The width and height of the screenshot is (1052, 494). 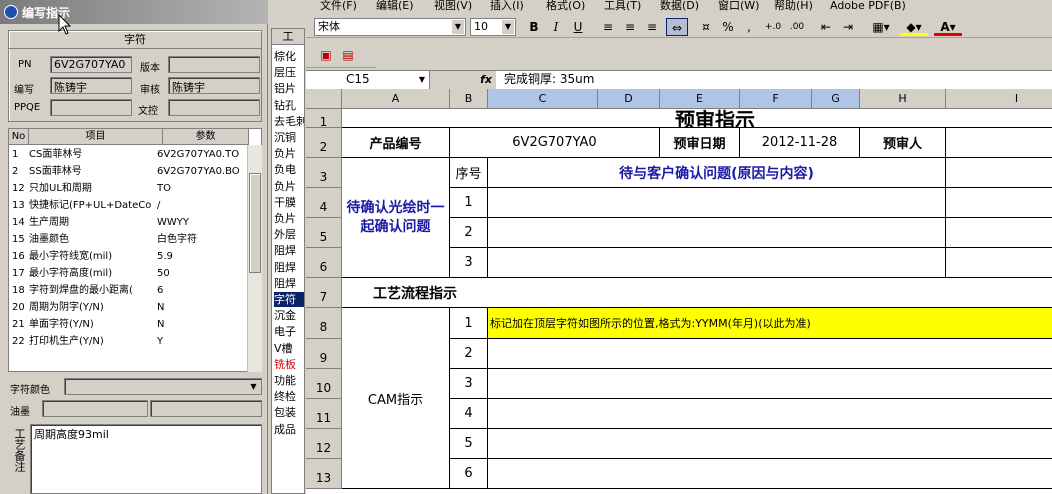 What do you see at coordinates (469, 444) in the screenshot?
I see `cam-number: 5` at bounding box center [469, 444].